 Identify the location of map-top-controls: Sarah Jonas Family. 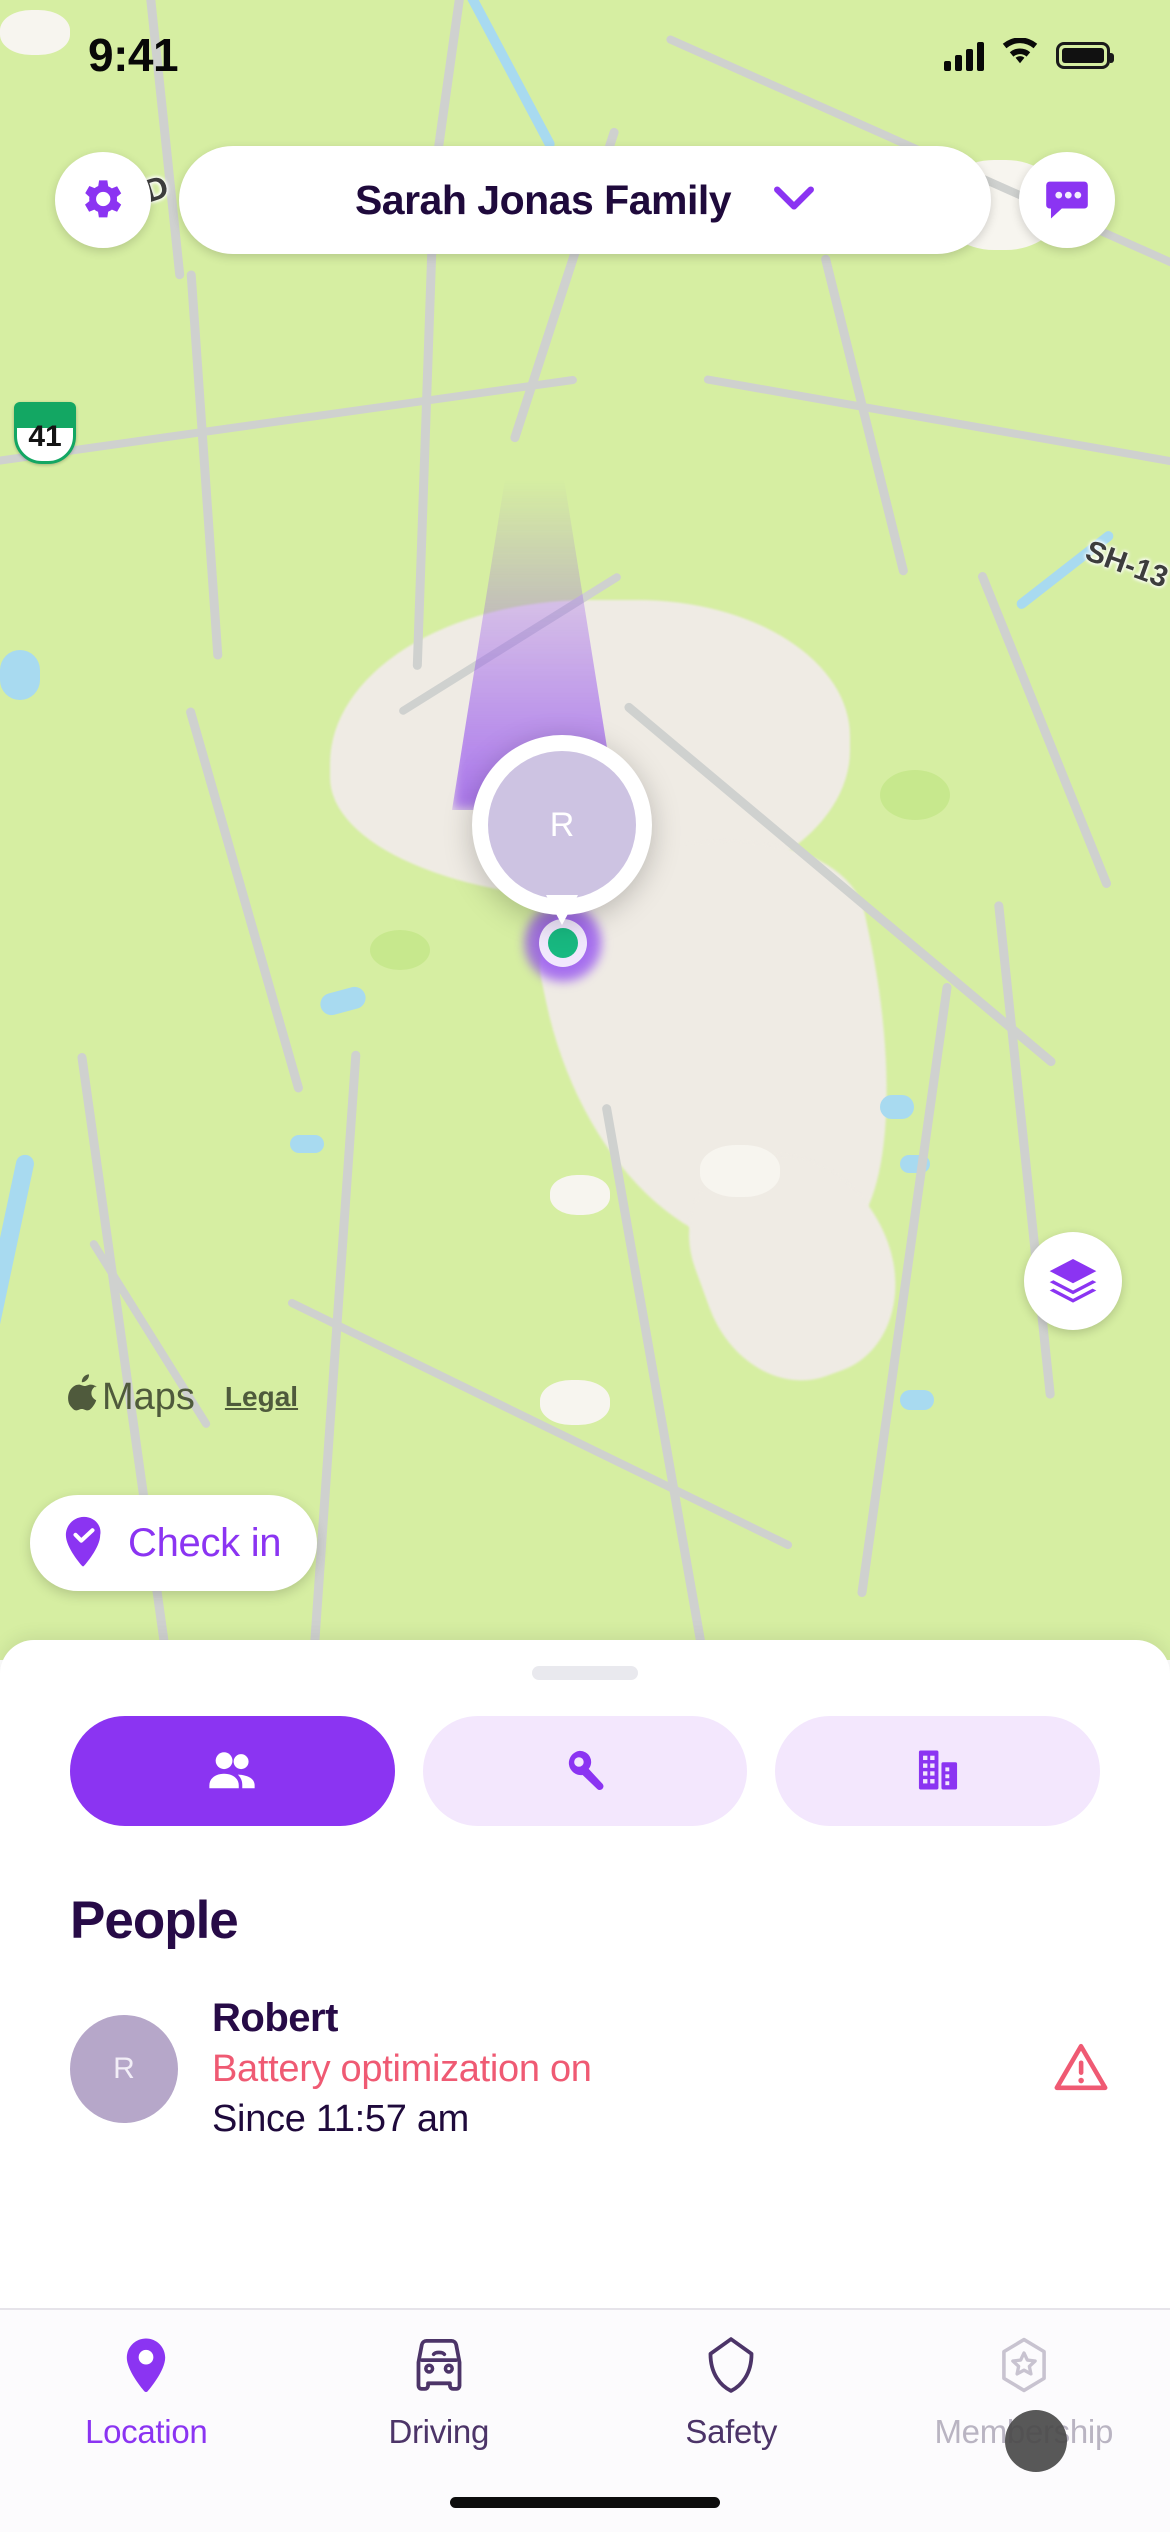
(585, 200).